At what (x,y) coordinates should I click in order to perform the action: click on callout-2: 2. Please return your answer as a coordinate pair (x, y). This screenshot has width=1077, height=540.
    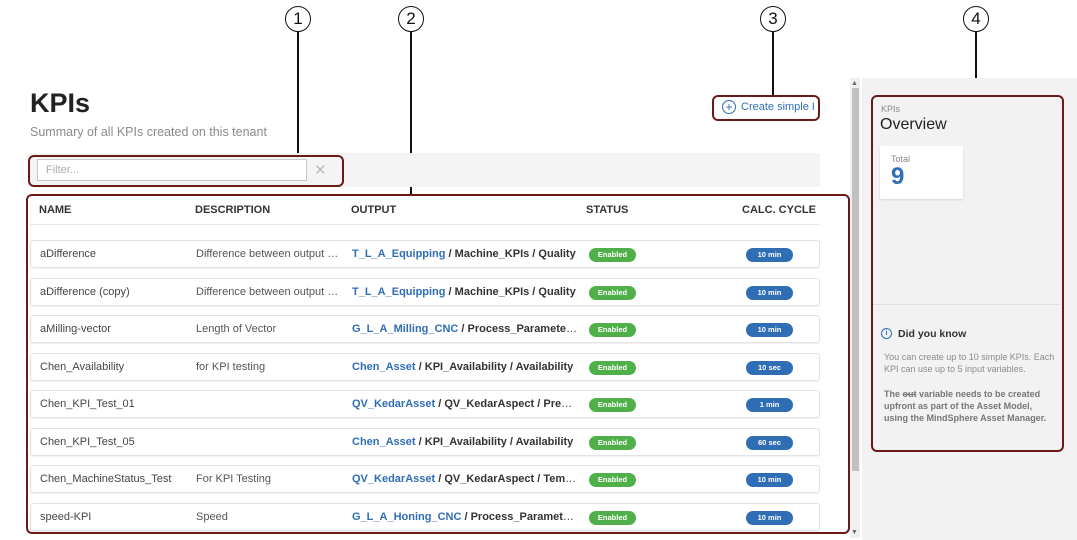
    Looking at the image, I should click on (411, 19).